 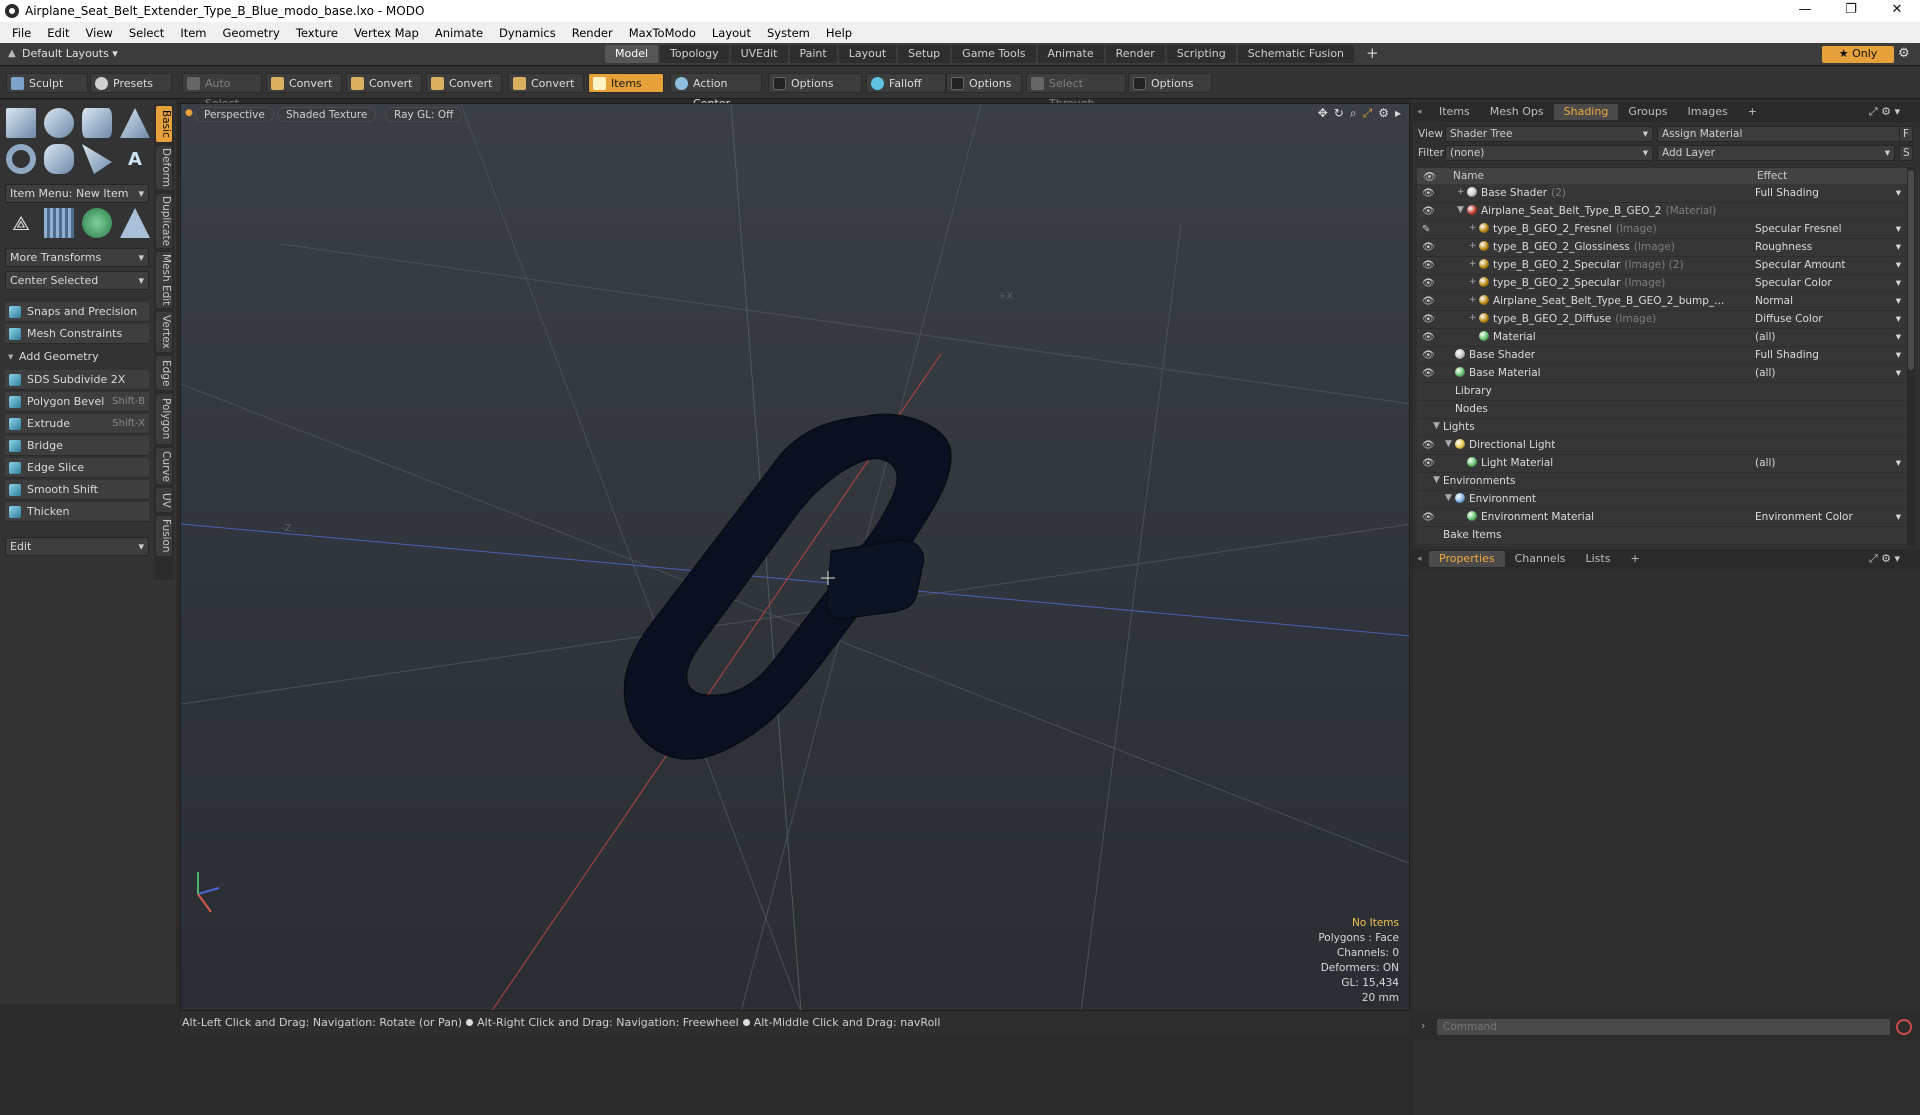 What do you see at coordinates (1662, 374) in the screenshot?
I see `tree-row: 👁 Base Material (all) ▾` at bounding box center [1662, 374].